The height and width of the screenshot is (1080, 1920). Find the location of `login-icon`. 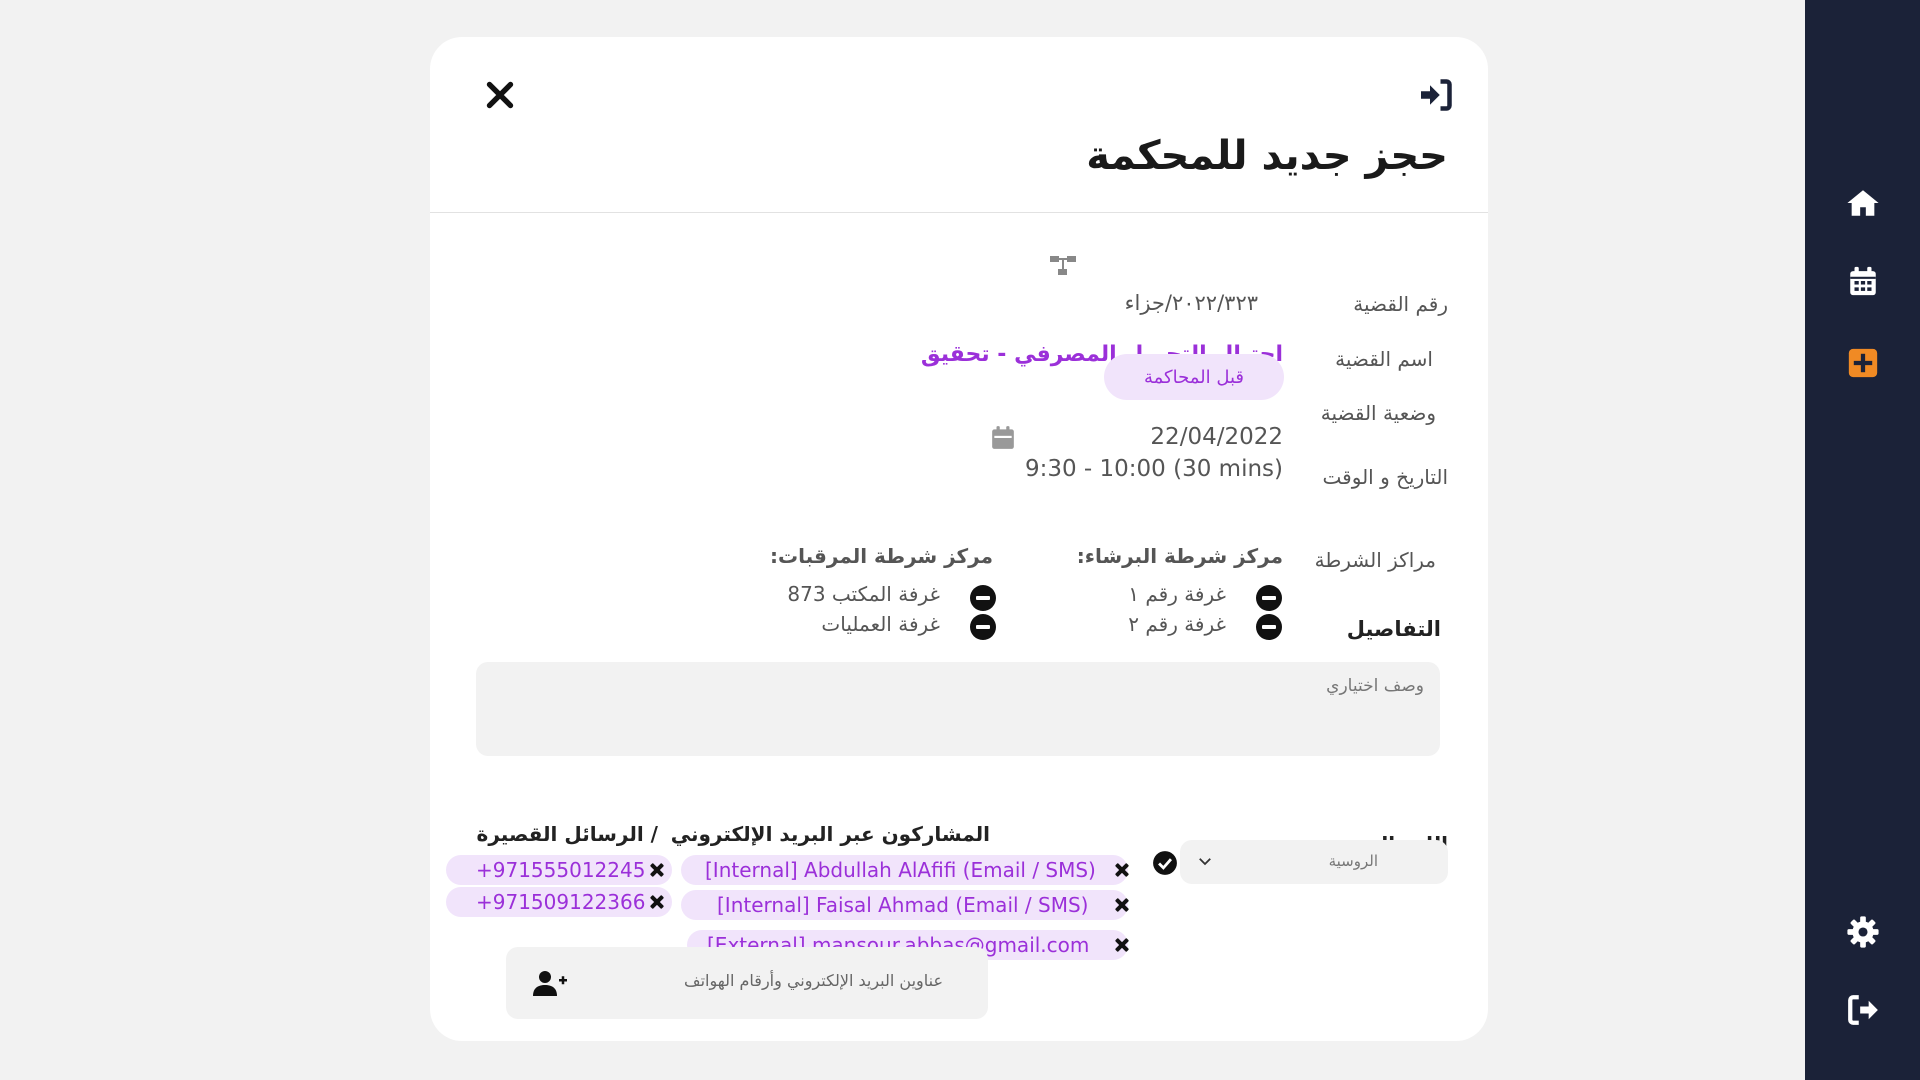

login-icon is located at coordinates (1436, 95).